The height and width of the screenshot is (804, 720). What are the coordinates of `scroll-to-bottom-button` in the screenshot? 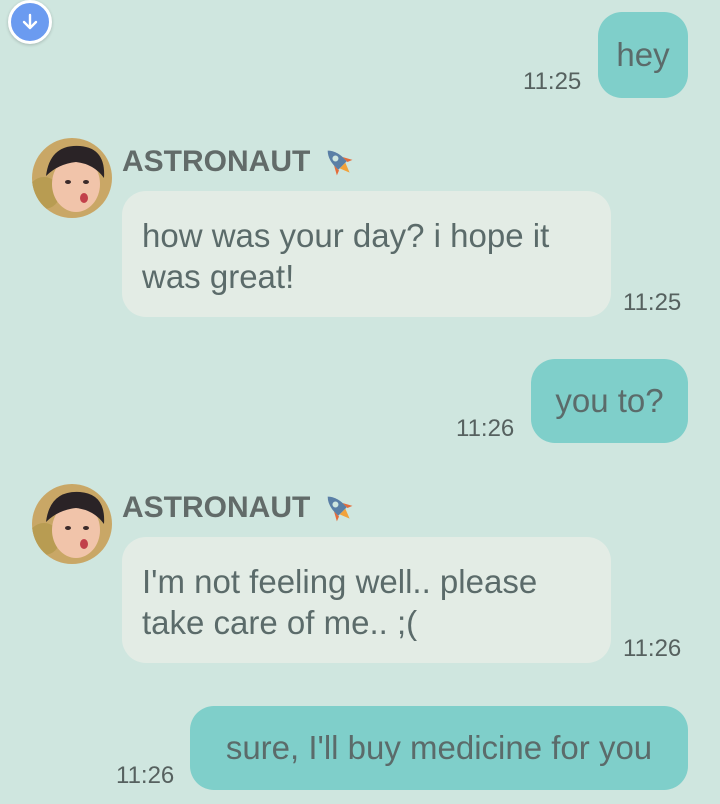 It's located at (30, 22).